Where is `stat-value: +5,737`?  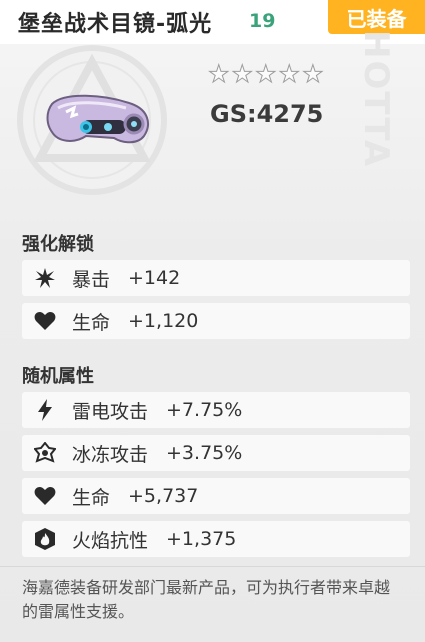
stat-value: +5,737 is located at coordinates (163, 496).